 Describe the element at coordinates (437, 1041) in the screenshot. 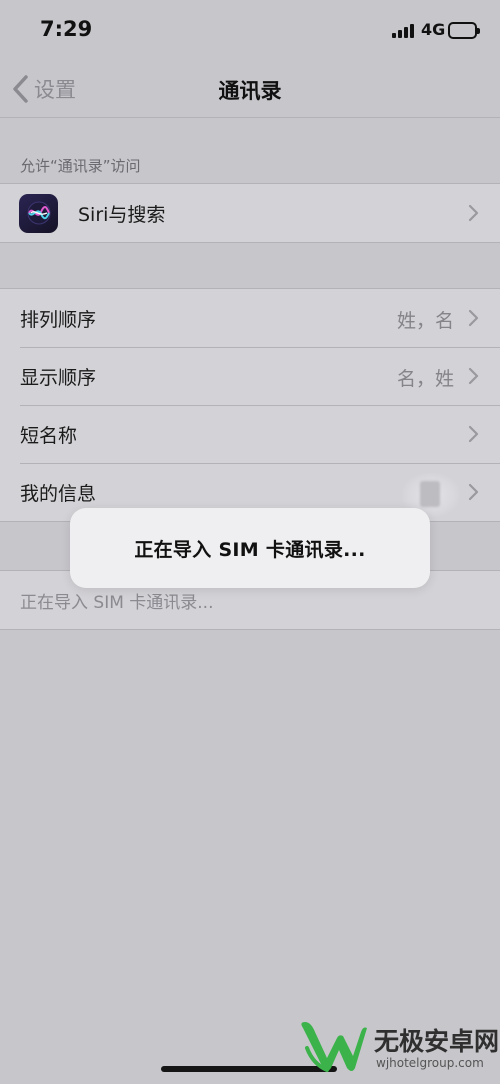

I see `watermark-title: 无极安卓网` at that location.